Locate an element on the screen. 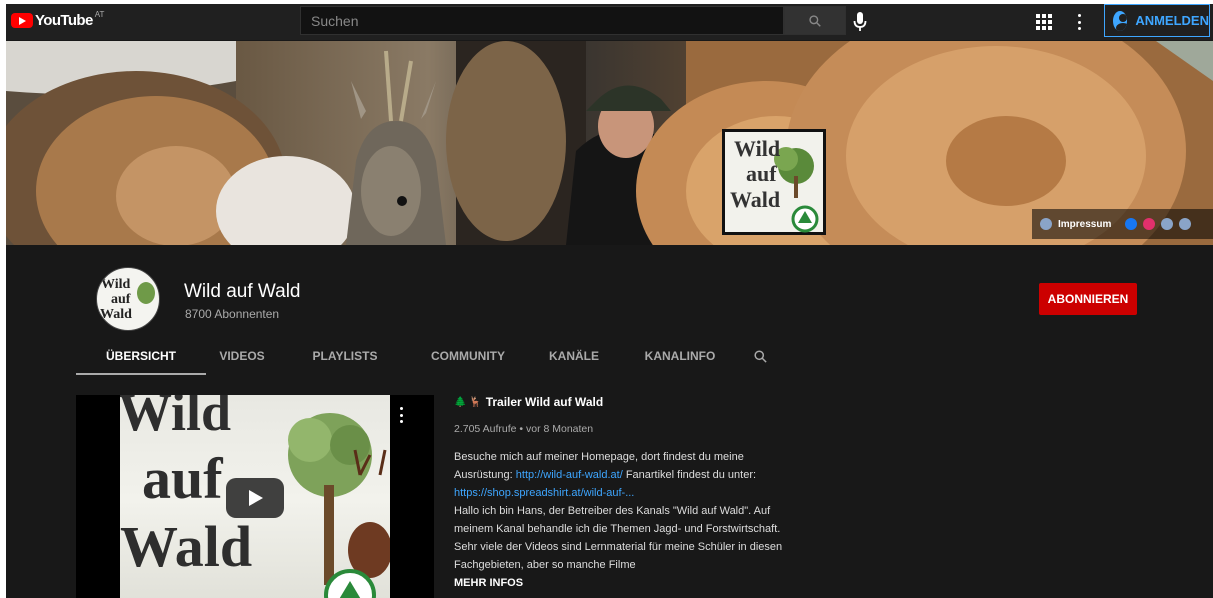 The image size is (1213, 598). logo-text: YouTube is located at coordinates (64, 20).